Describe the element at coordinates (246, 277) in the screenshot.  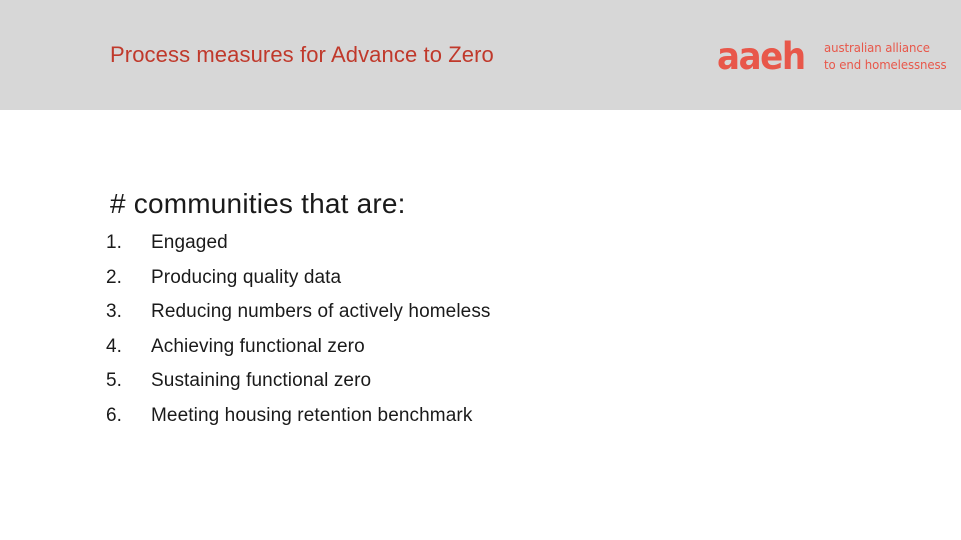
I see `list-item-label: Producing quality data` at that location.